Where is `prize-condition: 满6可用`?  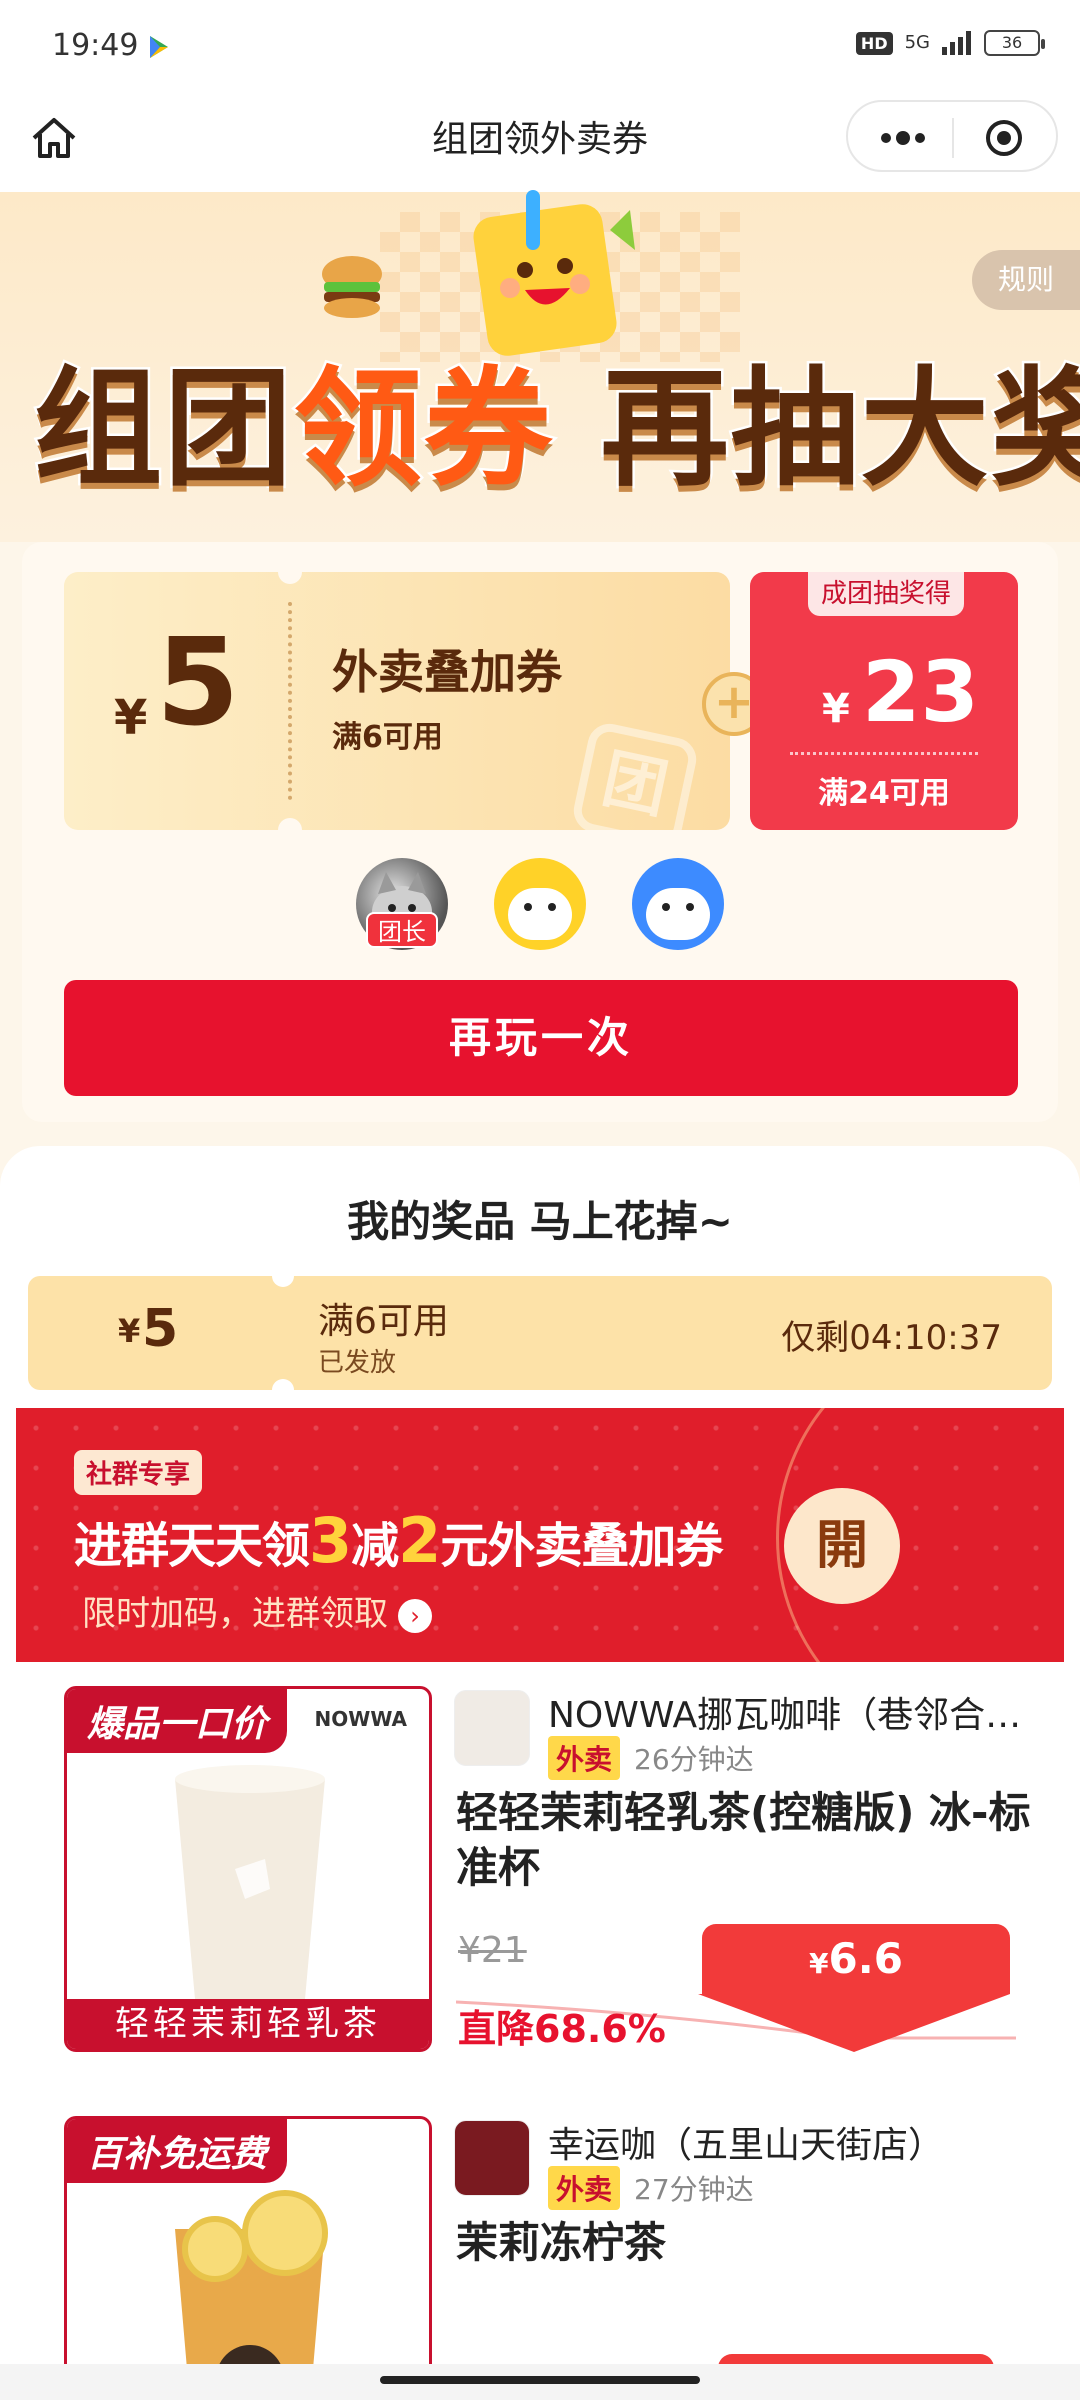
prize-condition: 满6可用 is located at coordinates (383, 1321).